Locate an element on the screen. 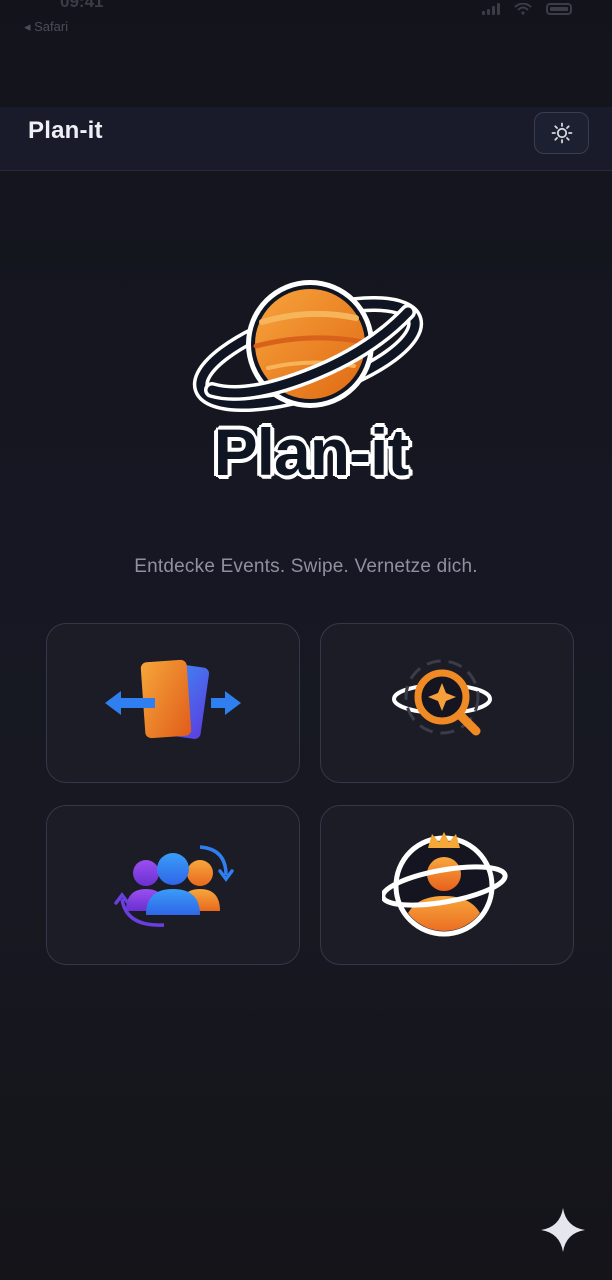 This screenshot has height=1280, width=612. planet-icon is located at coordinates (308, 346).